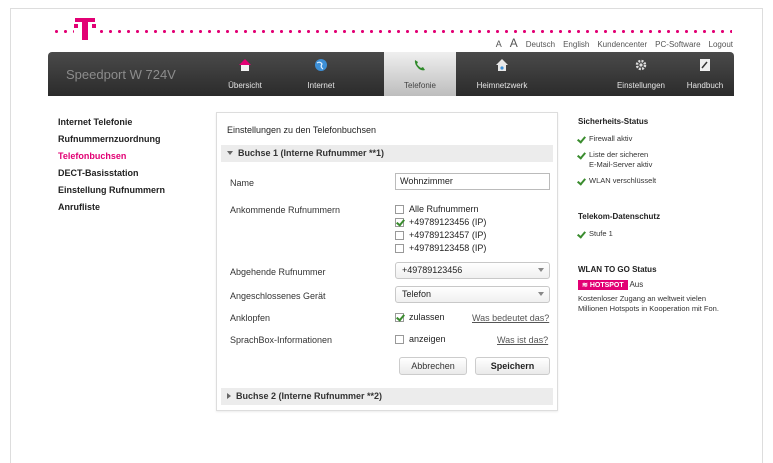 The height and width of the screenshot is (463, 773). I want to click on hotspot-badge: ≋ HOTSPOT, so click(603, 285).